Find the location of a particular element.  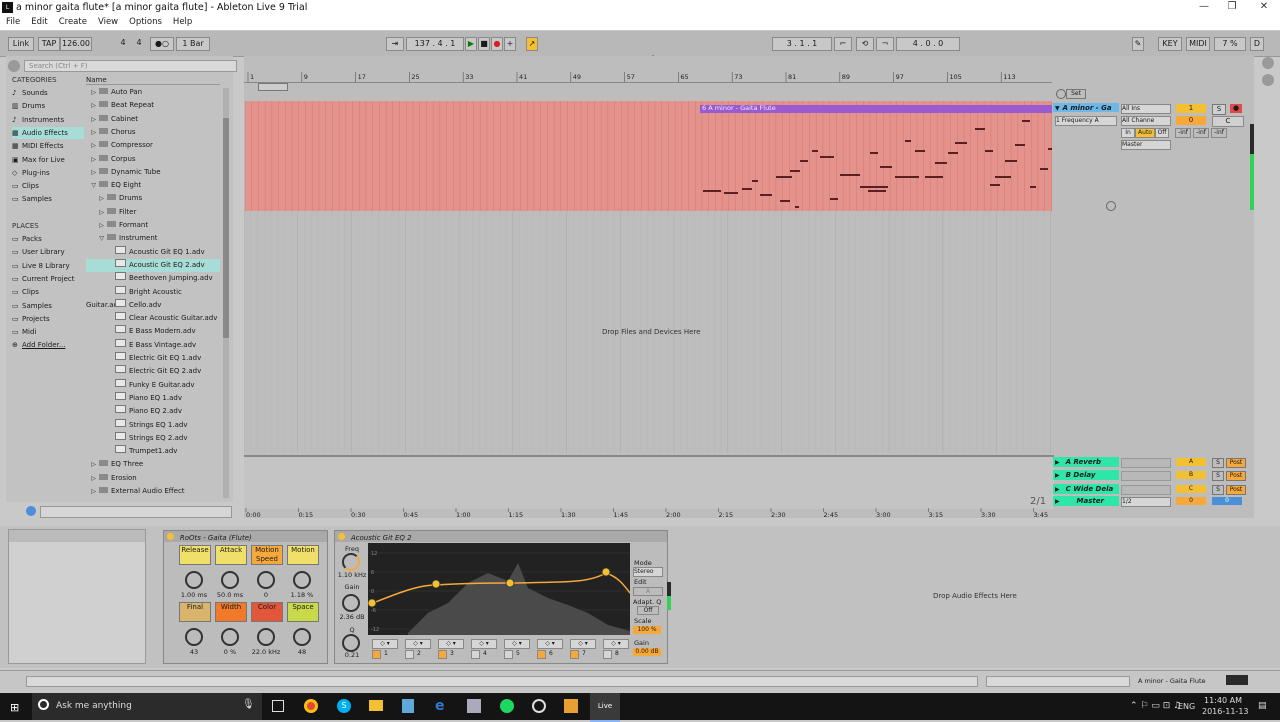

skype-icon: S is located at coordinates (344, 706).